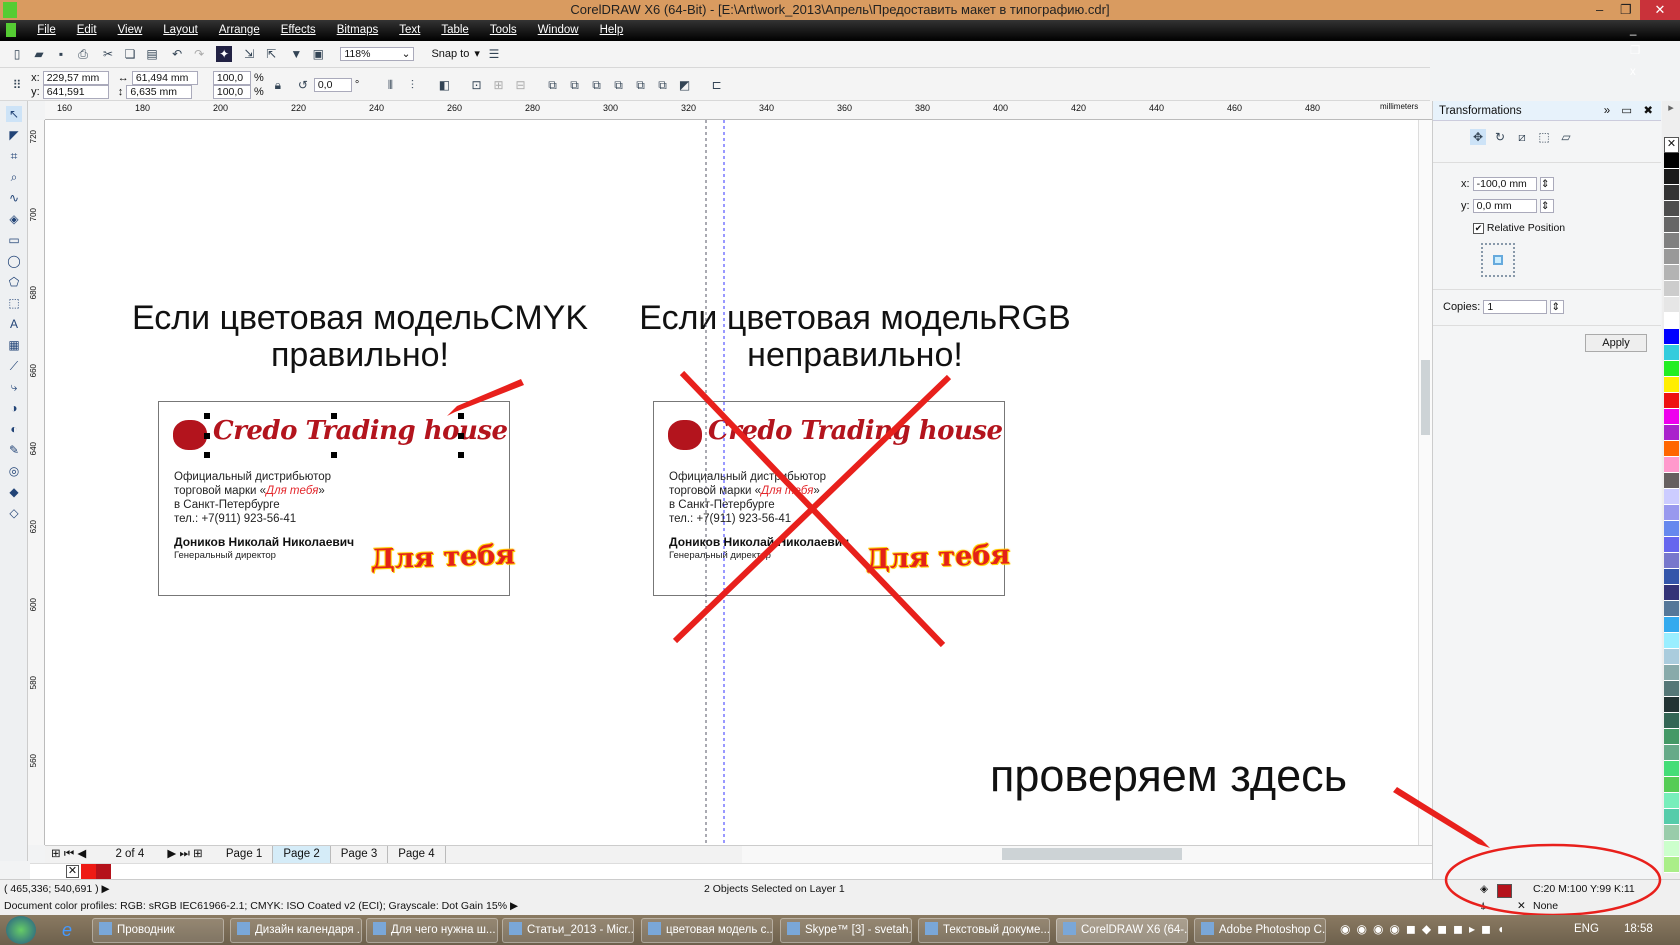 Image resolution: width=1680 pixels, height=945 pixels. Describe the element at coordinates (83, 54) in the screenshot. I see `print-icon: ⎙` at that location.